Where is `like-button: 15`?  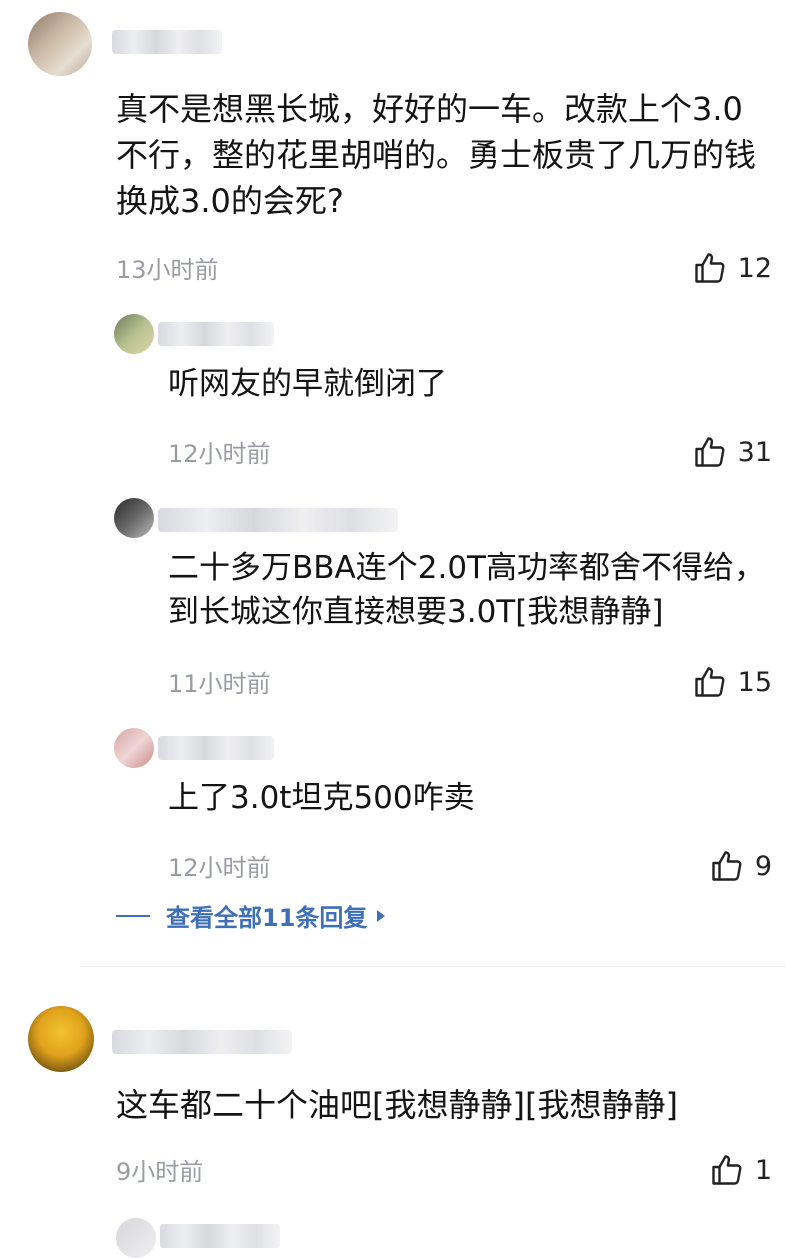
like-button: 15 is located at coordinates (732, 682).